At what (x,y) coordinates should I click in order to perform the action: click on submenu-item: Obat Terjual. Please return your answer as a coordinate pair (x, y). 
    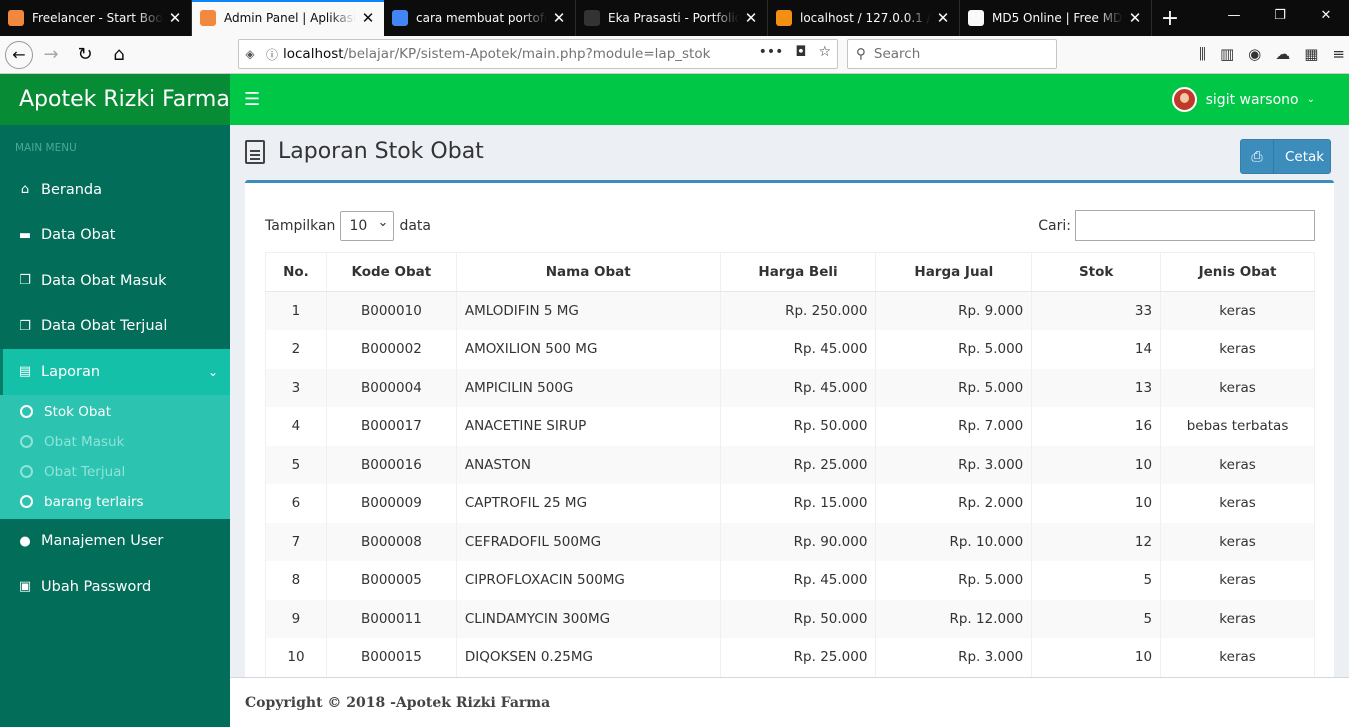
    Looking at the image, I should click on (115, 472).